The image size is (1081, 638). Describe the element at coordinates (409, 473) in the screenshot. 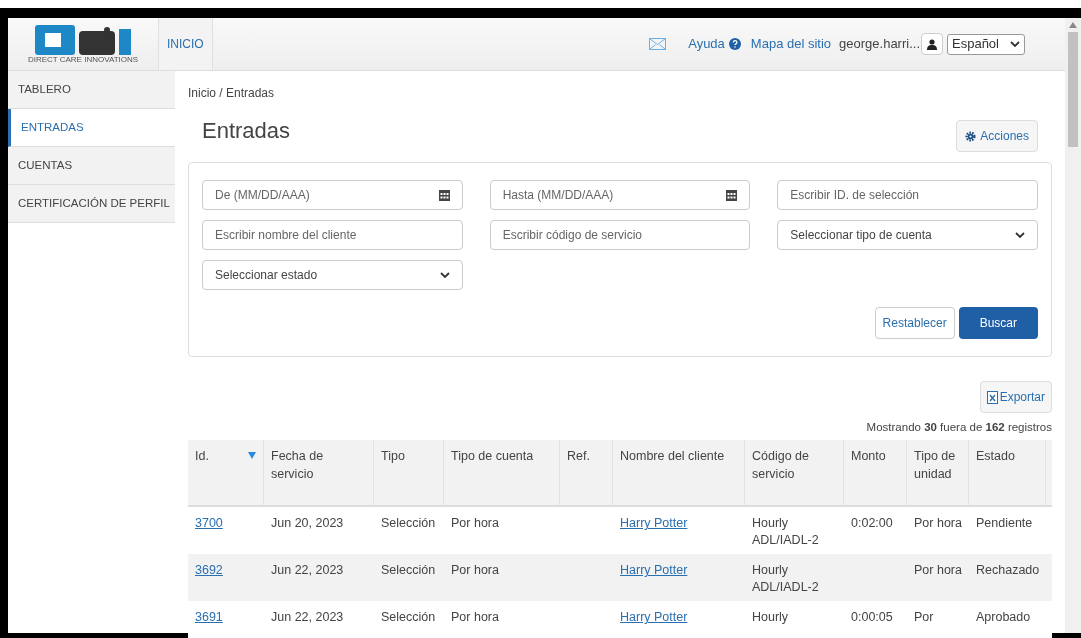

I see `column-header: Tipo` at that location.